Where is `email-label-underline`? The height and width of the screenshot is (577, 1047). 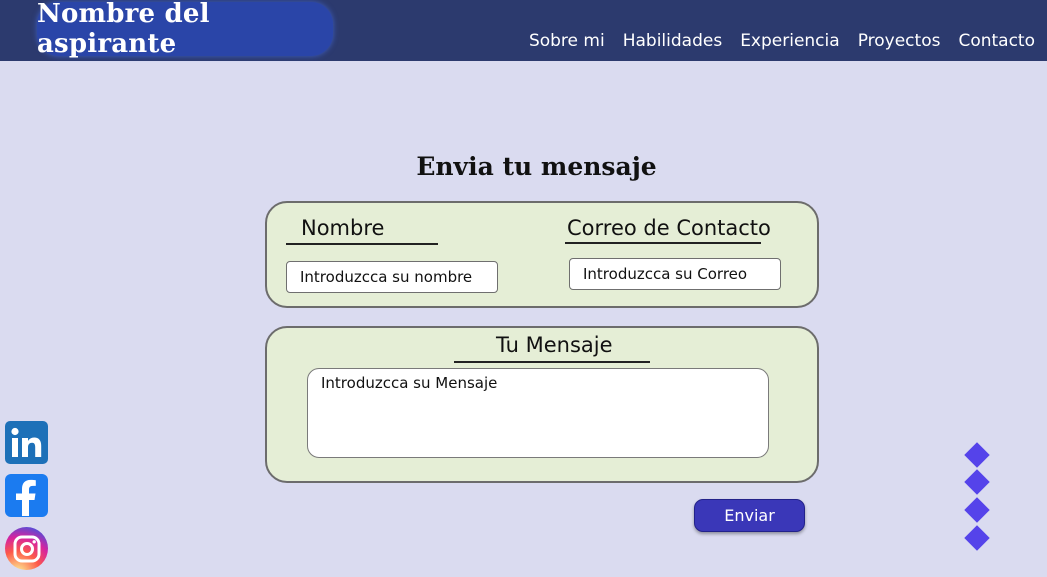
email-label-underline is located at coordinates (663, 243).